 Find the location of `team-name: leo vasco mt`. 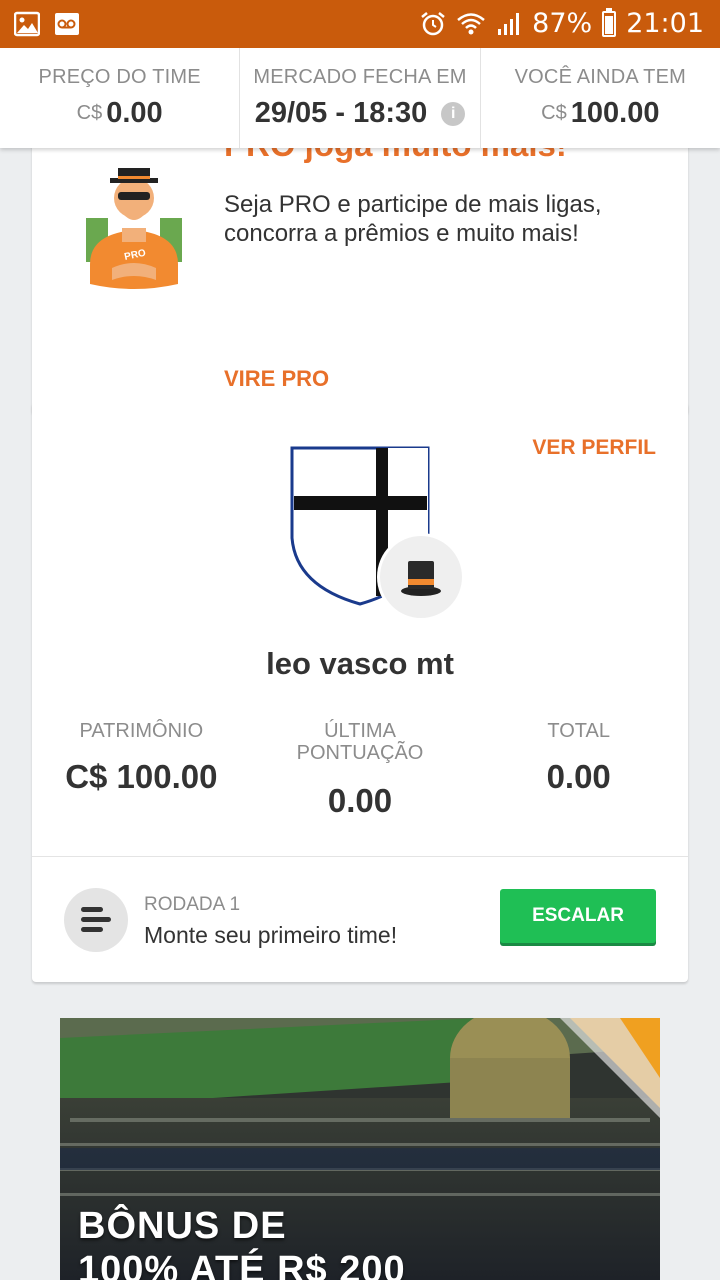

team-name: leo vasco mt is located at coordinates (360, 663).